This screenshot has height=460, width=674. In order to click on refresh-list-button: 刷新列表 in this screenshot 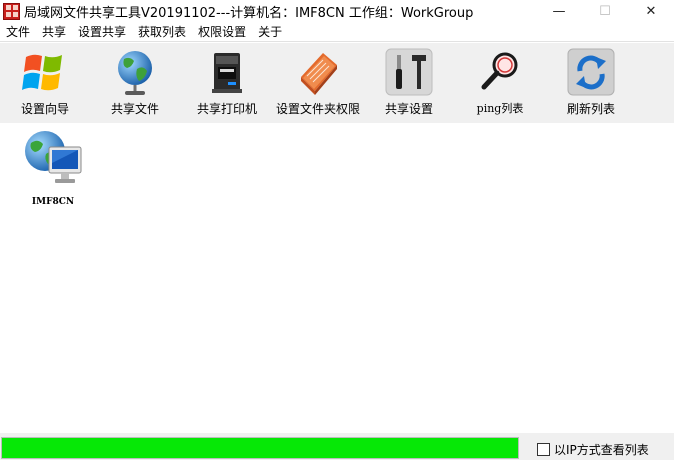, I will do `click(591, 82)`.